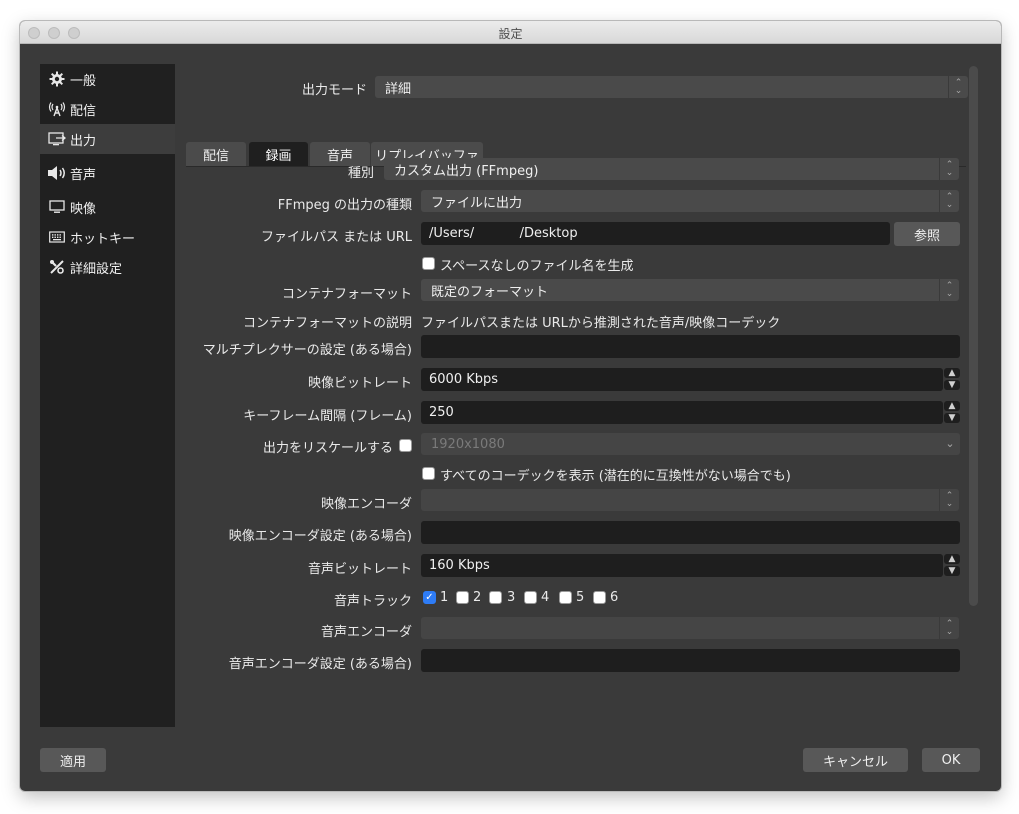  Describe the element at coordinates (490, 292) in the screenshot. I see `container-format-value: 既定のフォーマット` at that location.